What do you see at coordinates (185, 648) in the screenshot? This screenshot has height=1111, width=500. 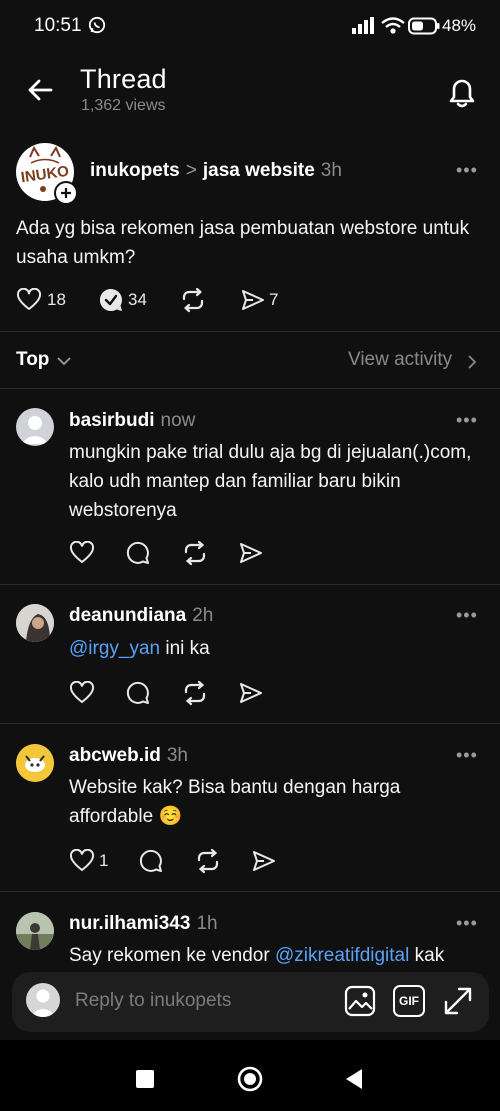 I see `reply-text-body: ini ka` at bounding box center [185, 648].